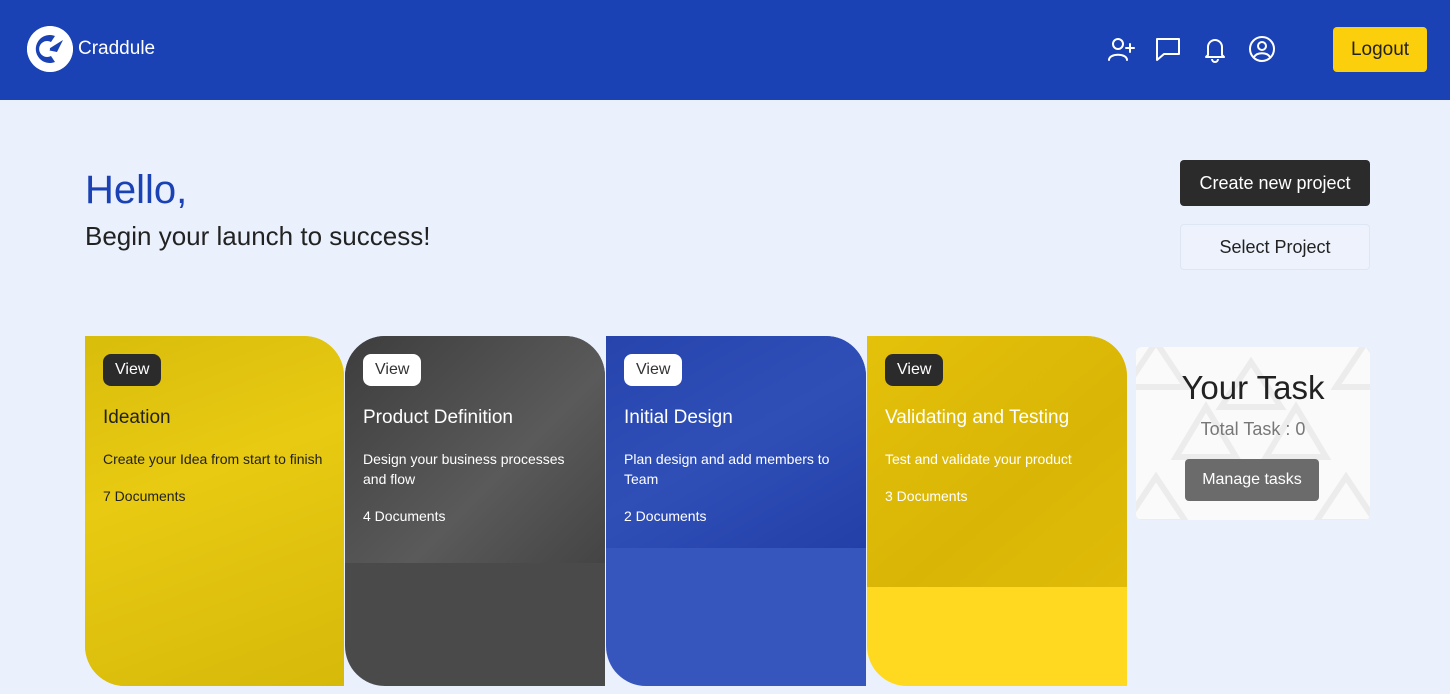  Describe the element at coordinates (117, 48) in the screenshot. I see `brand-name: Craddule` at that location.